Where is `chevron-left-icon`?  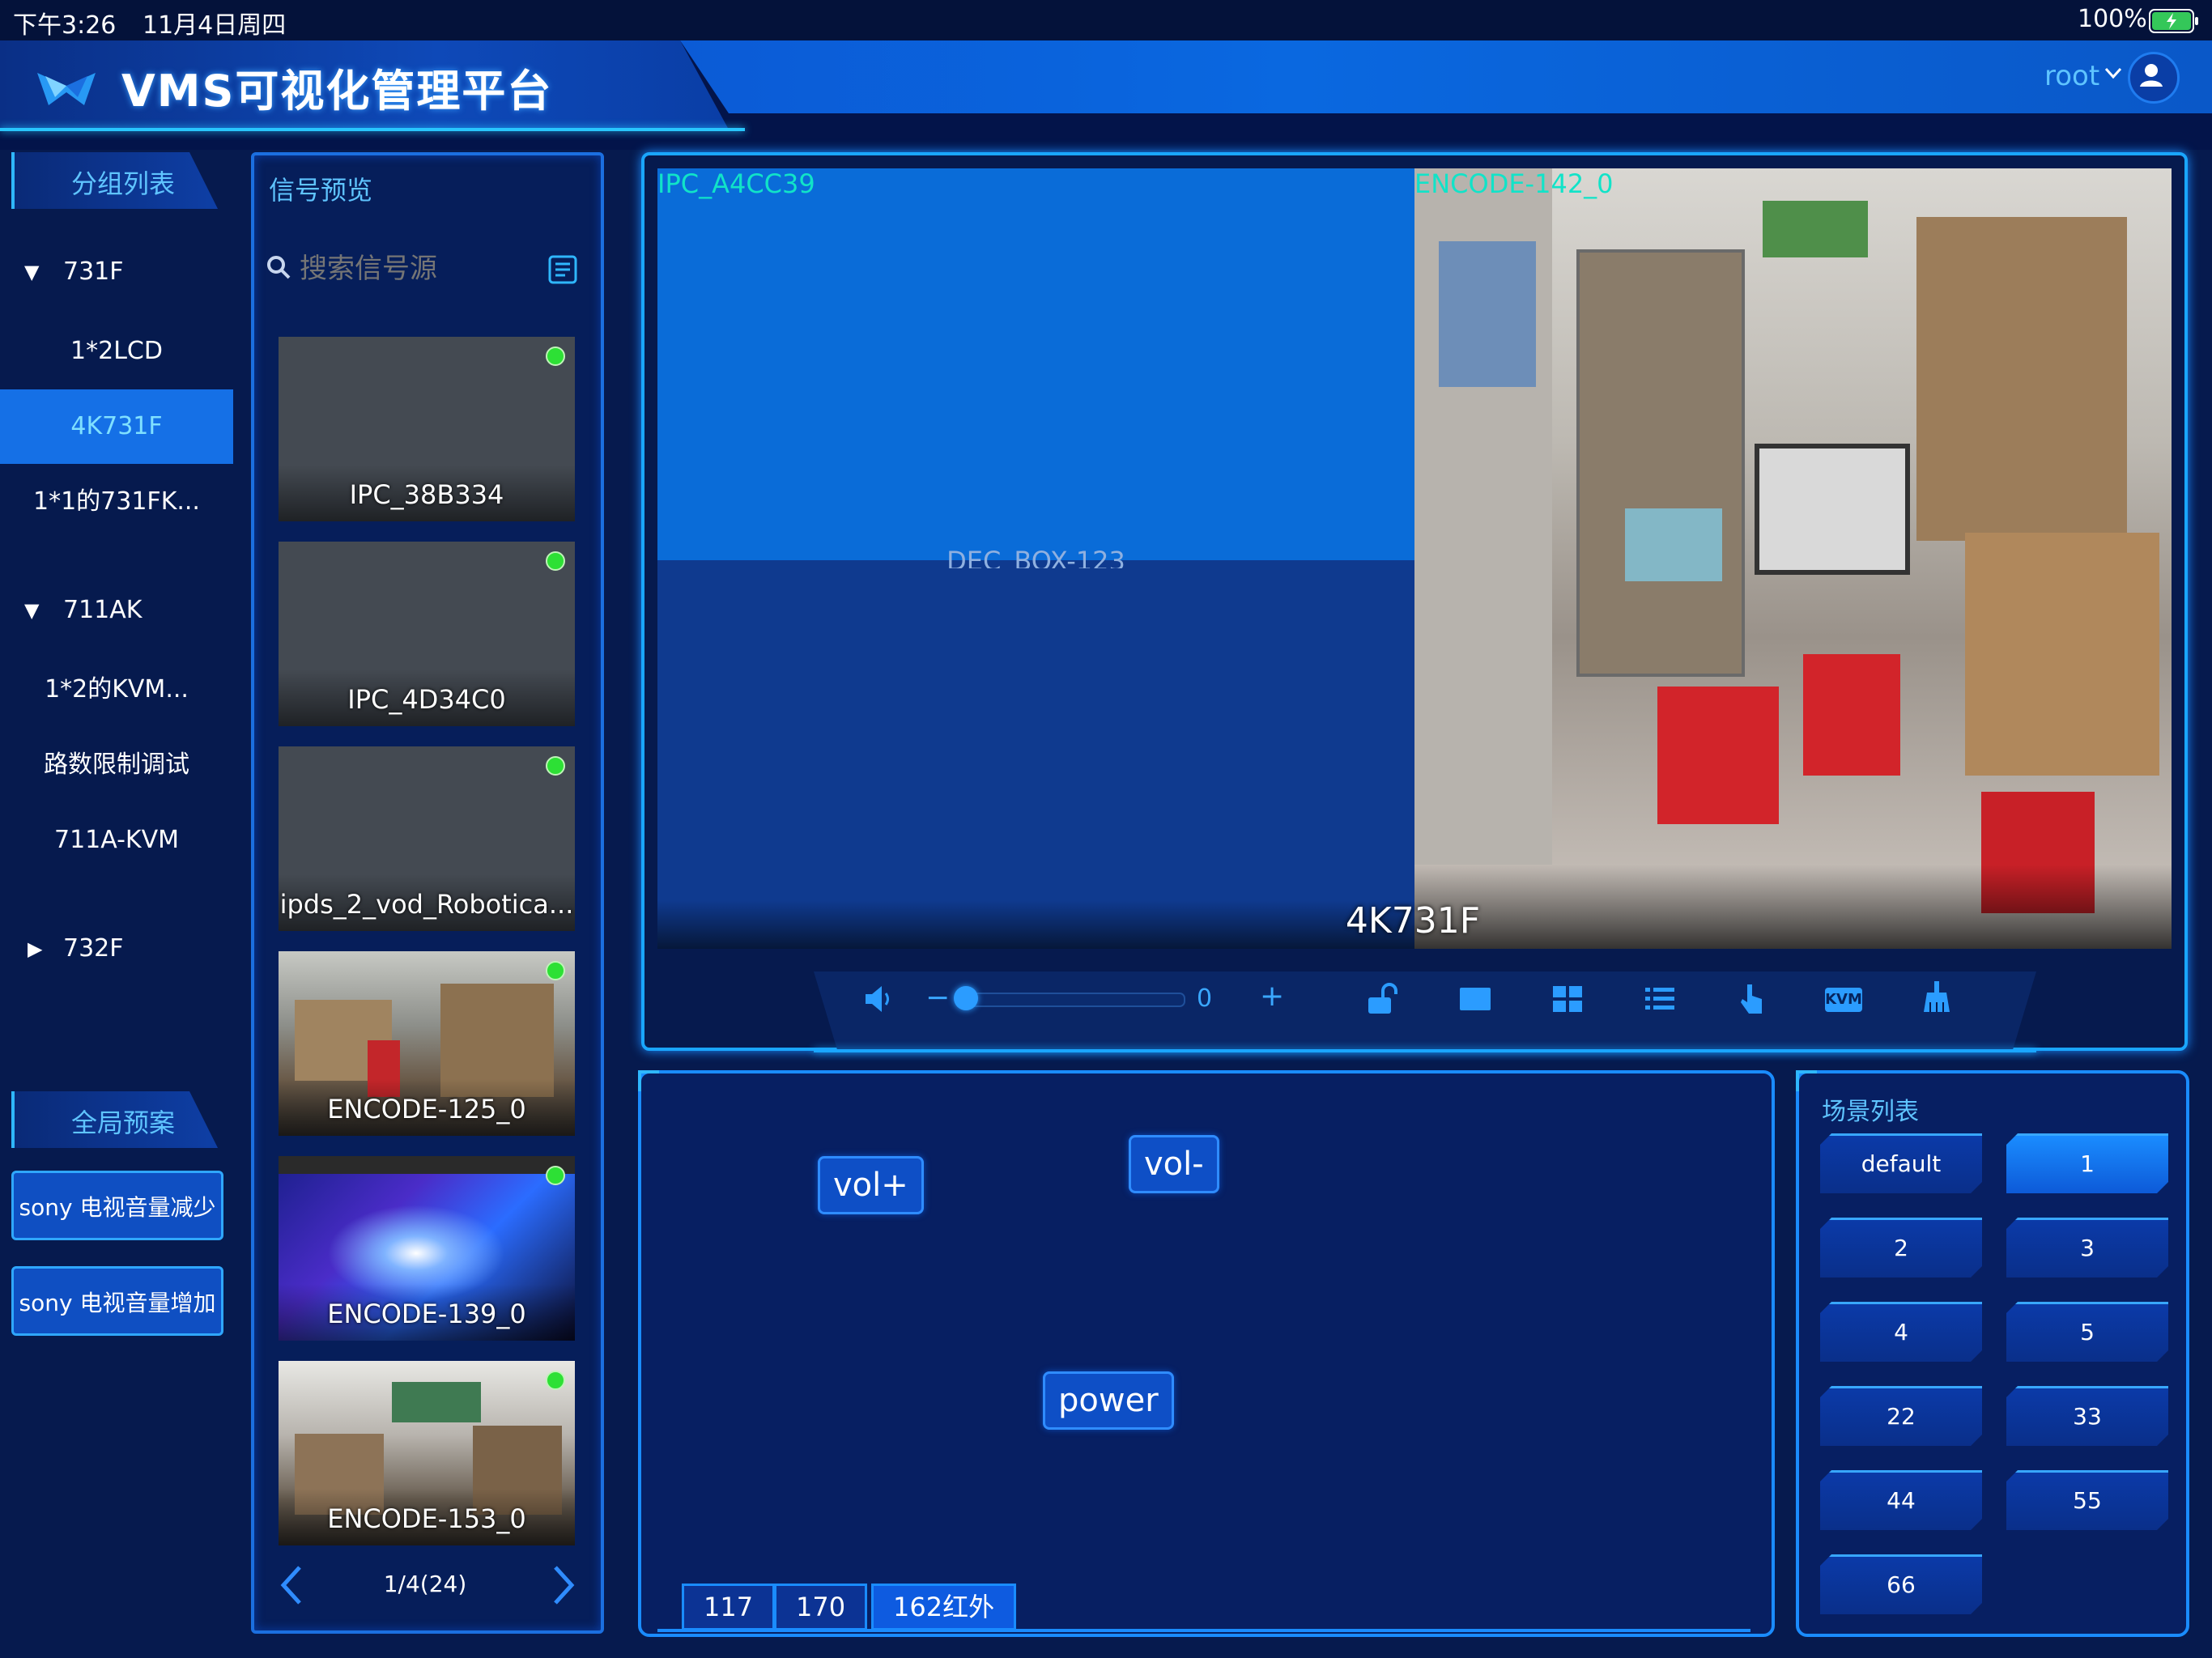
chevron-left-icon is located at coordinates (291, 1585).